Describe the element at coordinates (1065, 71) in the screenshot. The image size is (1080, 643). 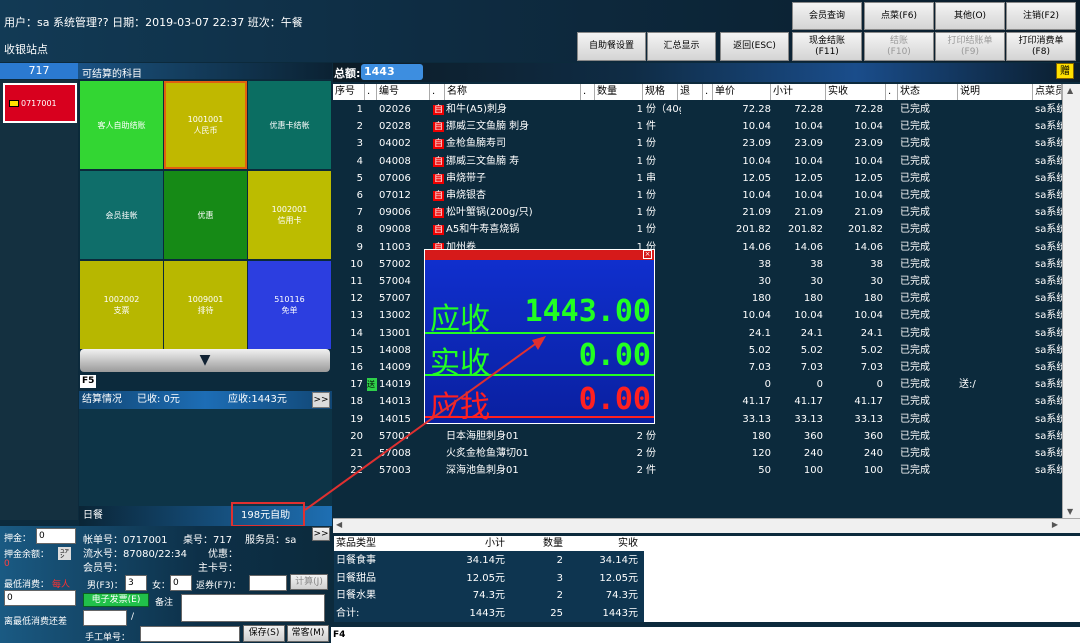
I see `gift-button: 赠` at that location.